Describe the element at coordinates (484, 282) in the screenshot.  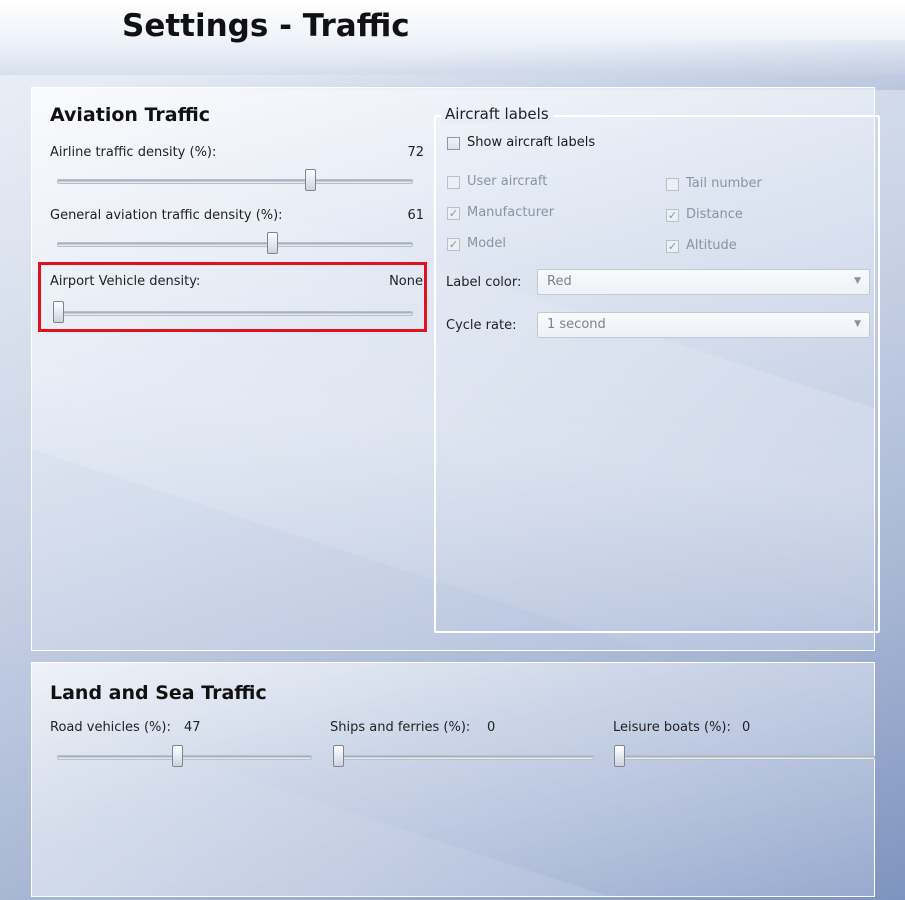
I see `label-color-label: Label color:` at that location.